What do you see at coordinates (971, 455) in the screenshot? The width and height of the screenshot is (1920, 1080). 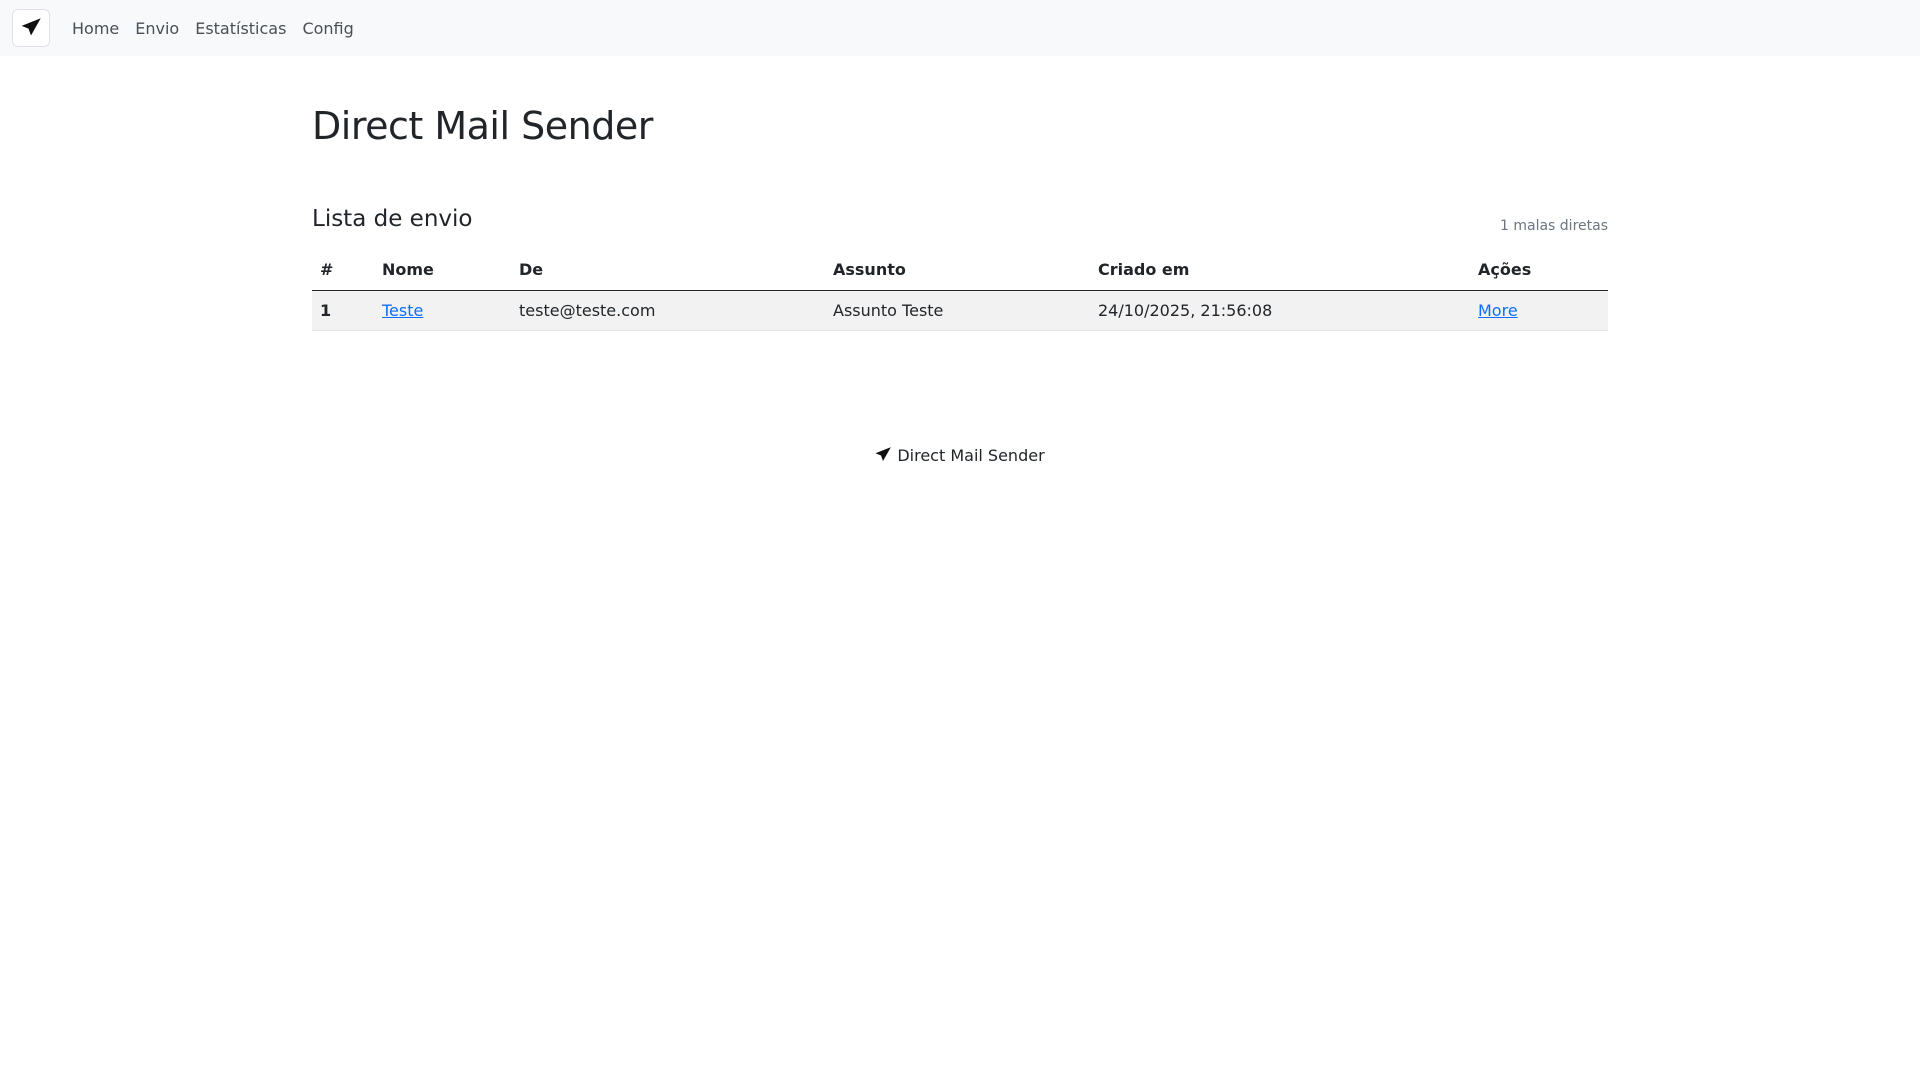 I see `footer-text: Direct Mail Sender` at bounding box center [971, 455].